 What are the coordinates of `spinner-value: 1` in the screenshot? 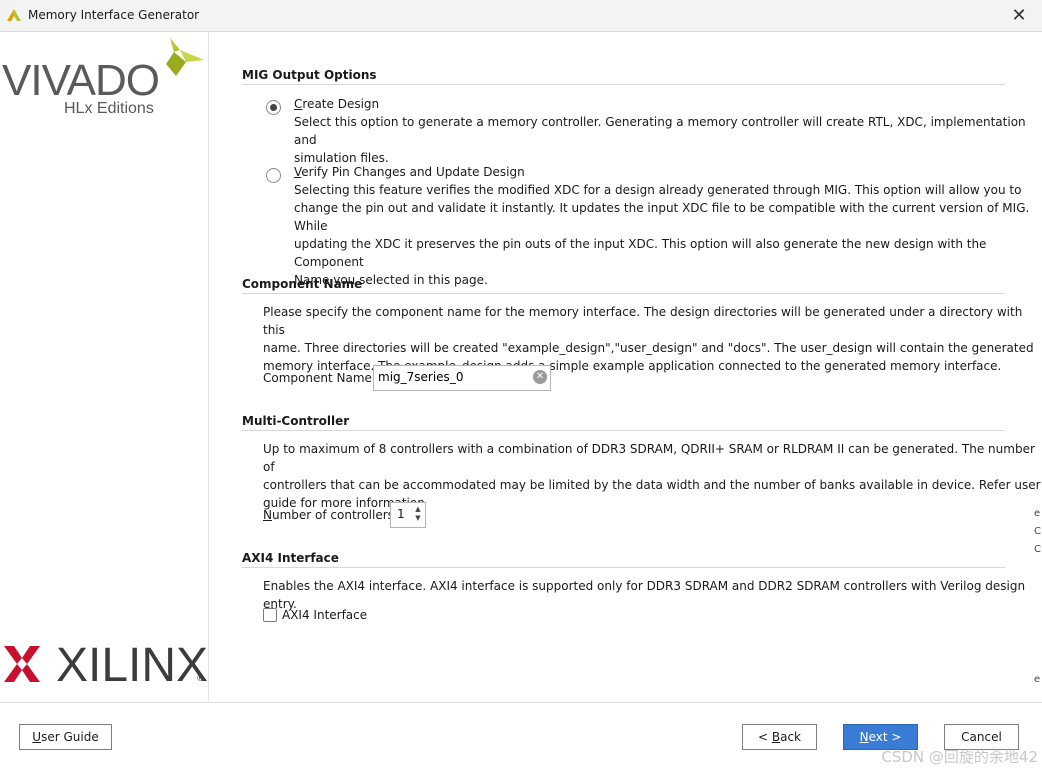 It's located at (401, 514).